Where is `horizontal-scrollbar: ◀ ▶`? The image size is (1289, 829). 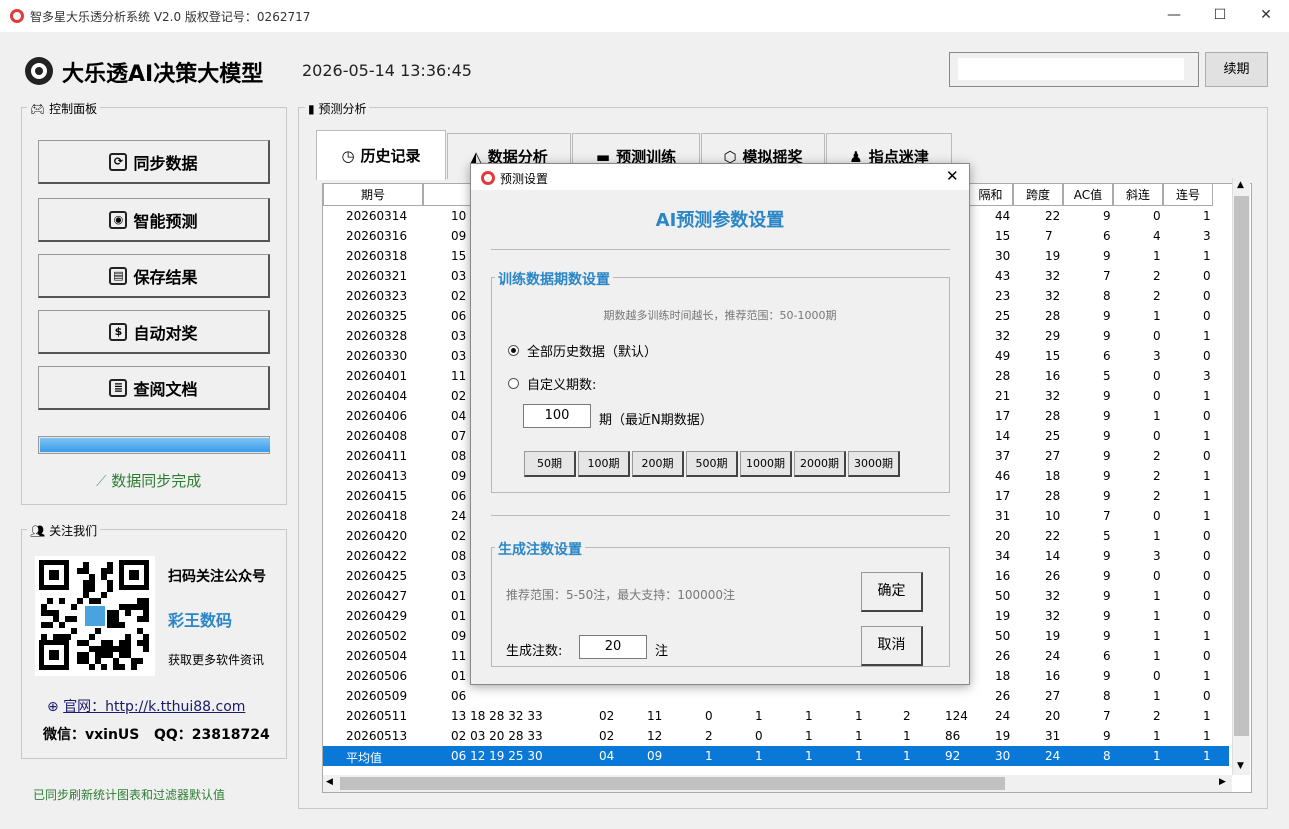
horizontal-scrollbar: ◀ ▶ is located at coordinates (777, 783).